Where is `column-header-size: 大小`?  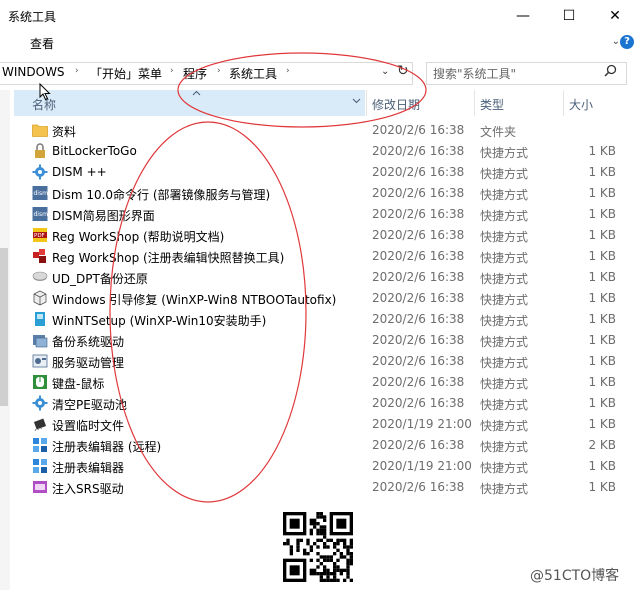 column-header-size: 大小 is located at coordinates (581, 104).